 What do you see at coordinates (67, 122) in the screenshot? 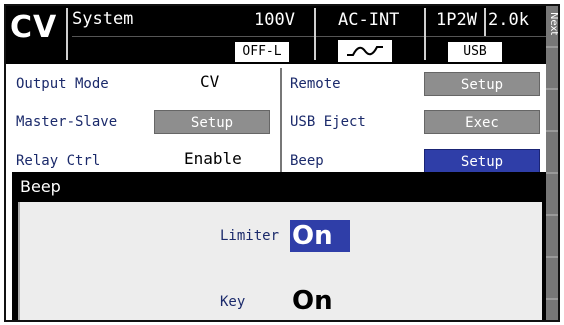
I see `master-slave-label: Master-Slave` at bounding box center [67, 122].